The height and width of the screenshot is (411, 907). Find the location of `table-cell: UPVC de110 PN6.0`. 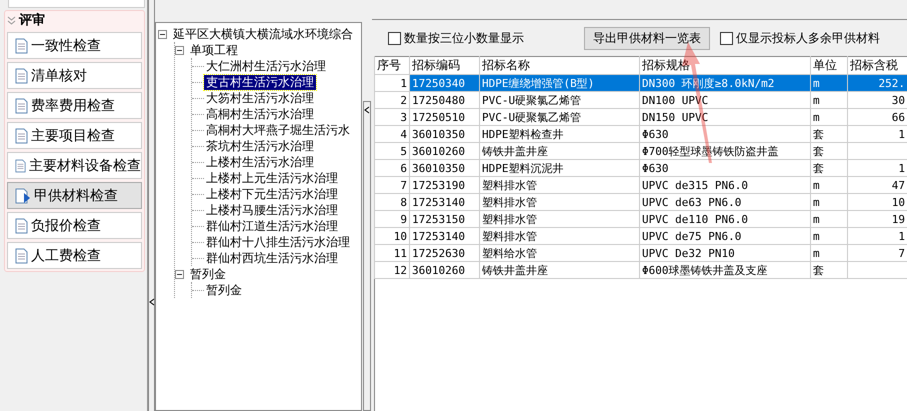

table-cell: UPVC de110 PN6.0 is located at coordinates (725, 219).